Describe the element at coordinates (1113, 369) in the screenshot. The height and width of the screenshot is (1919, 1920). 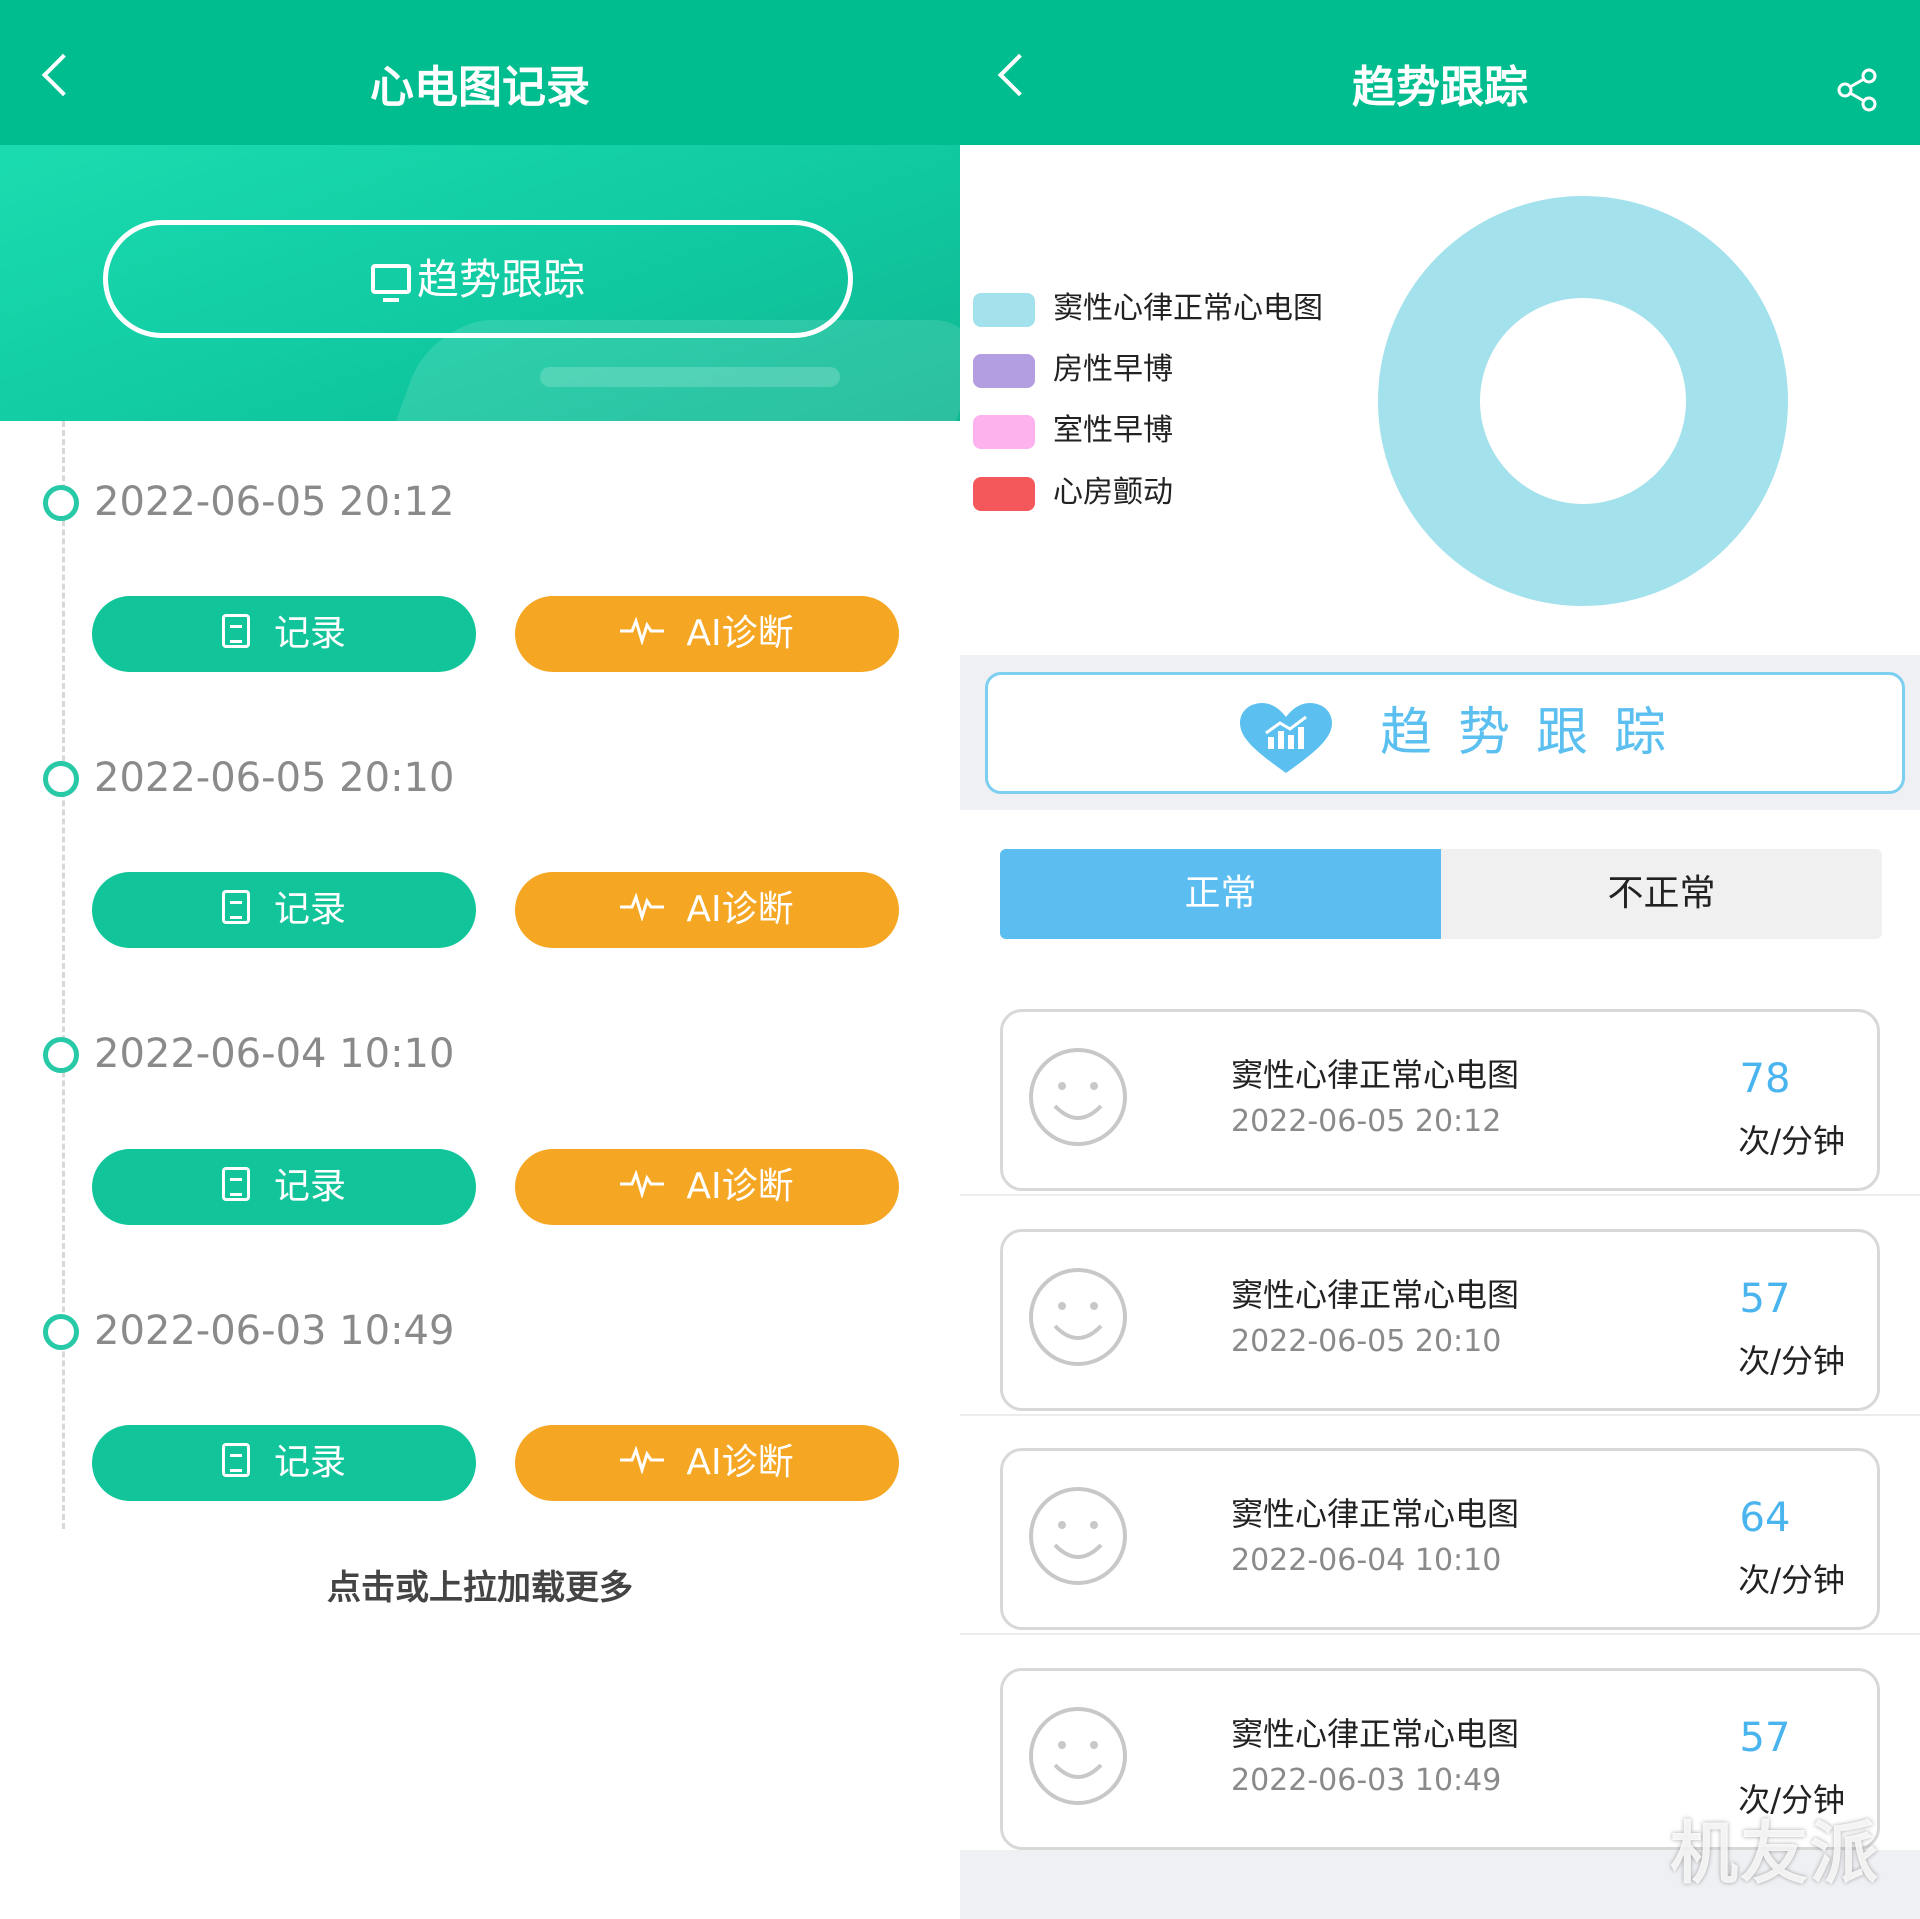
I see `legend-label: 房性早博` at that location.